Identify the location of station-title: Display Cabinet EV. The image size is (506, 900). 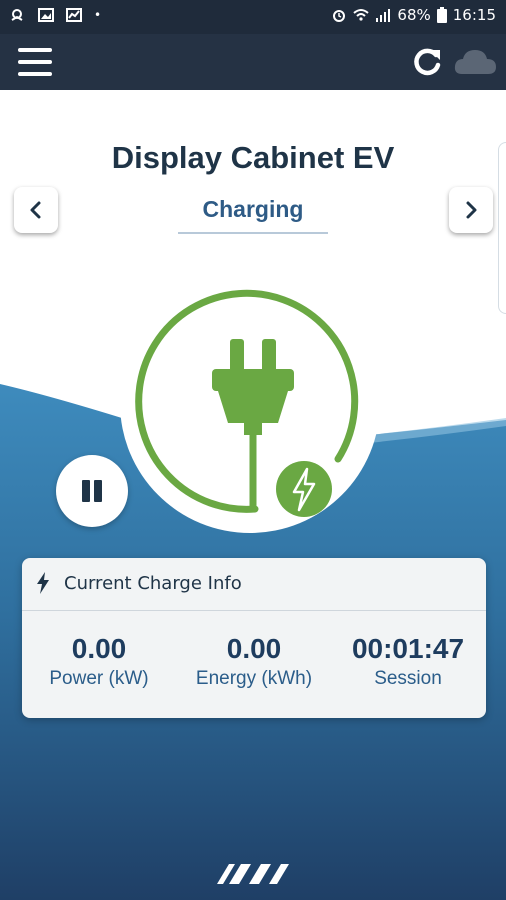
(253, 157).